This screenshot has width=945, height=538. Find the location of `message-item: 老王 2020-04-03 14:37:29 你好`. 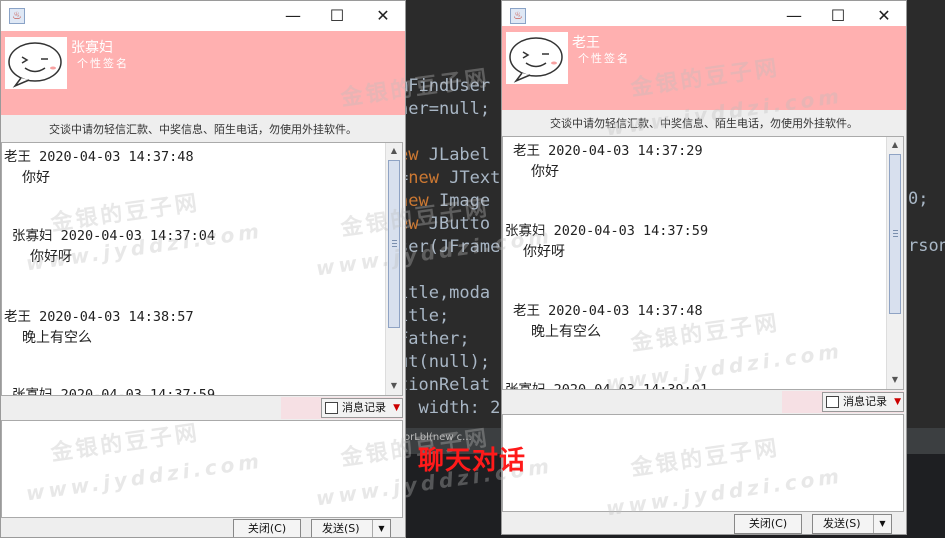

message-item: 老王 2020-04-03 14:37:29 你好 is located at coordinates (608, 161).